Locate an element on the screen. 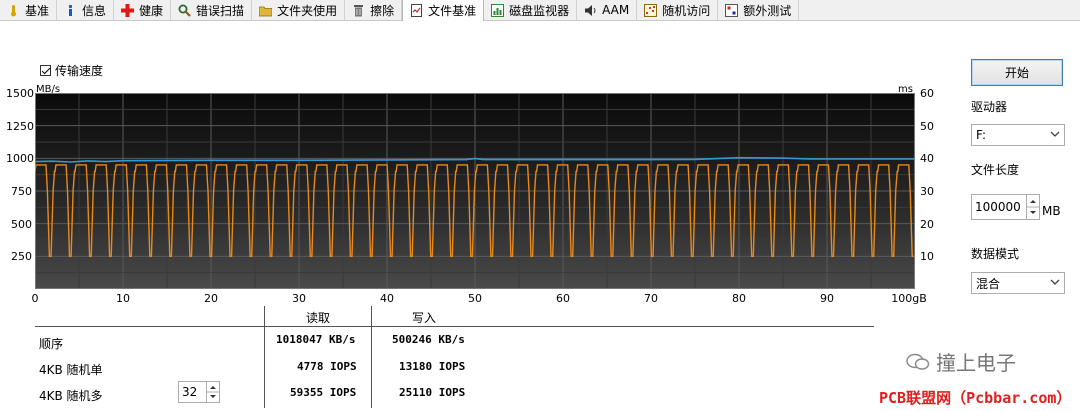 This screenshot has height=411, width=1080. y-axis-tick-label: 1500 is located at coordinates (20, 93).